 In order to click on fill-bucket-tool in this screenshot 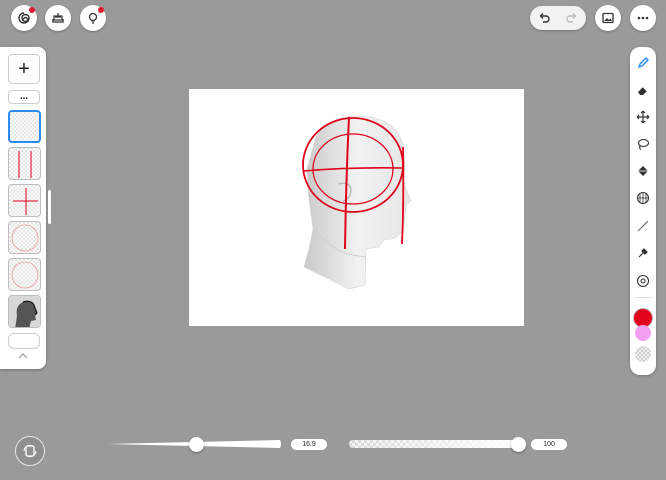, I will do `click(643, 171)`.